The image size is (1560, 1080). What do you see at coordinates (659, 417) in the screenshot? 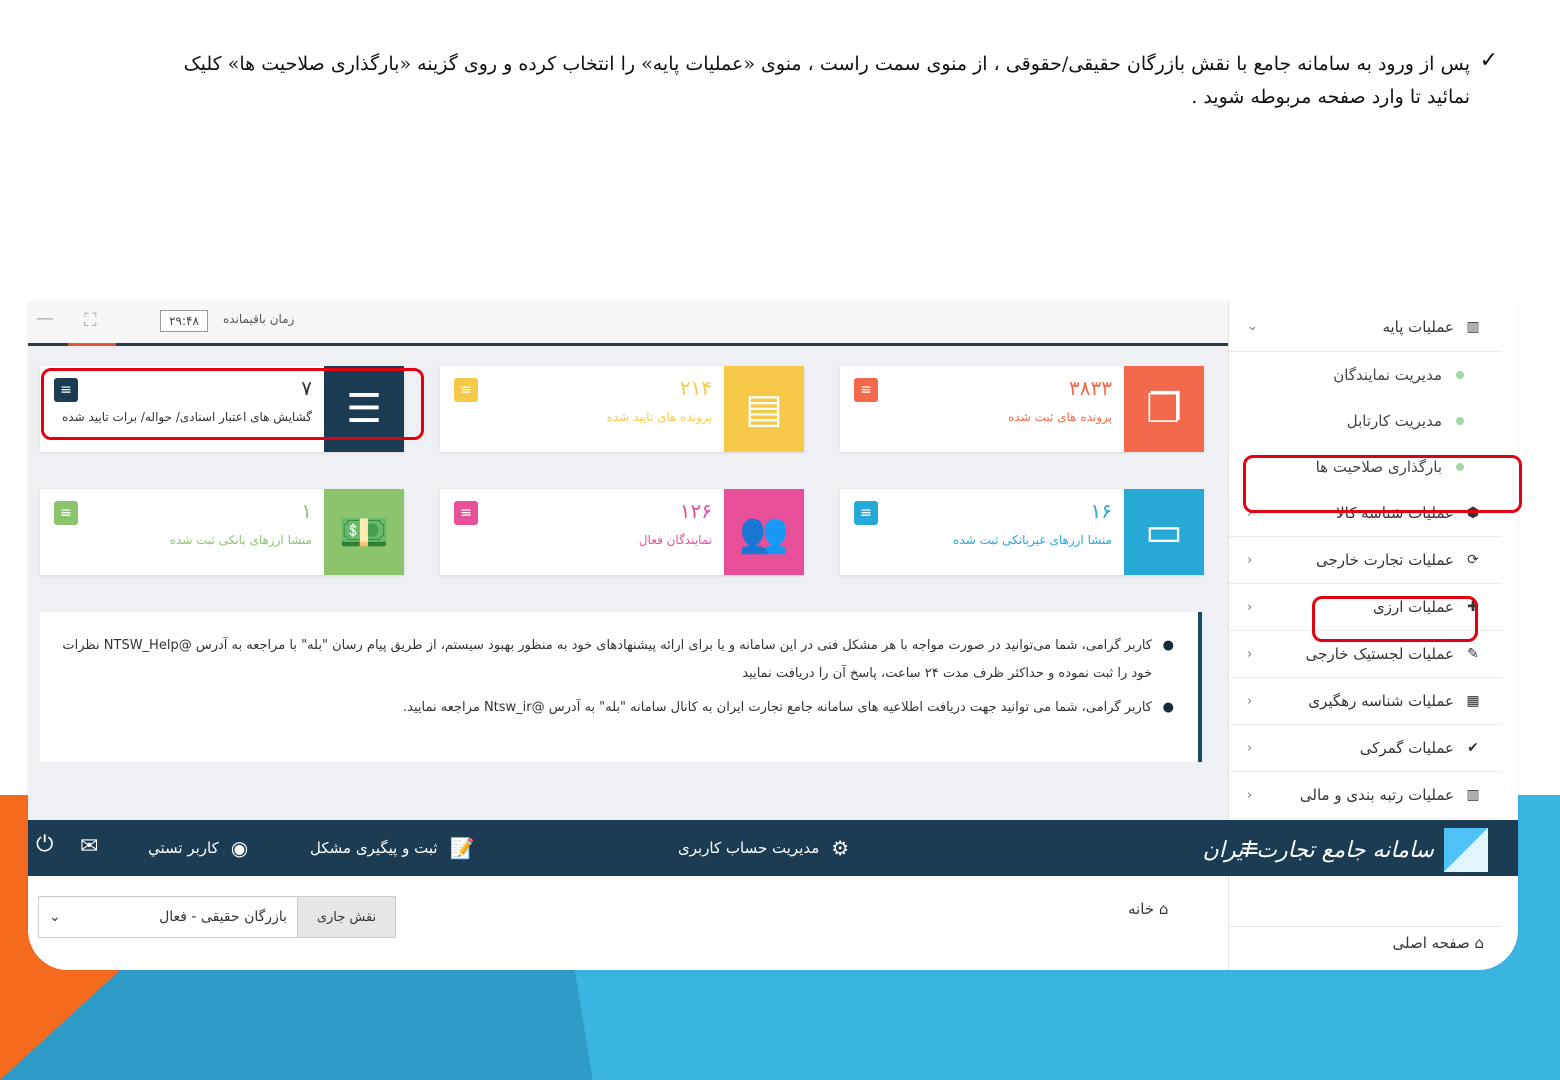
I see `stat-label: پرونده های تایید شده` at bounding box center [659, 417].